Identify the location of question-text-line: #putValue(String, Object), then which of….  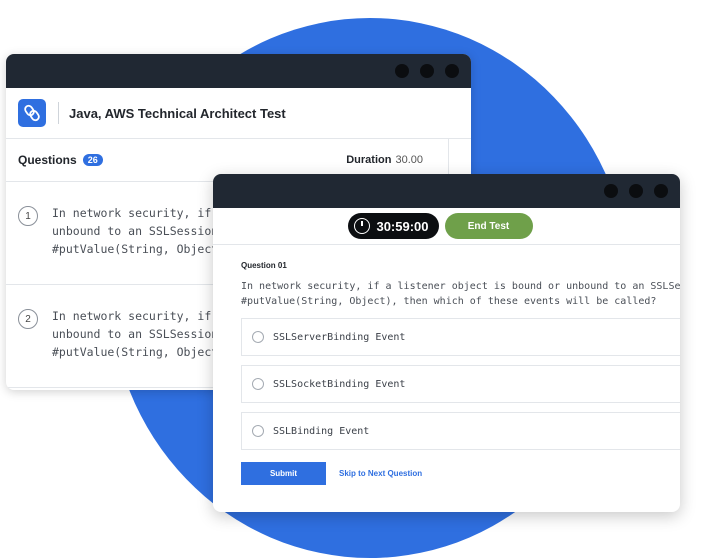
(449, 301).